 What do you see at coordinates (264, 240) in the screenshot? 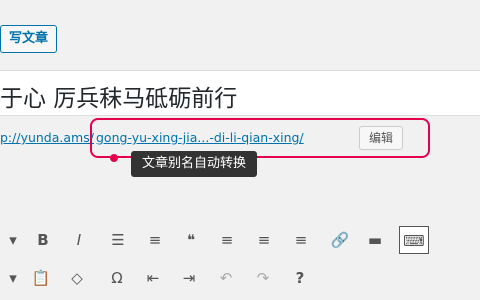
I see `align-center-icon: ≡` at bounding box center [264, 240].